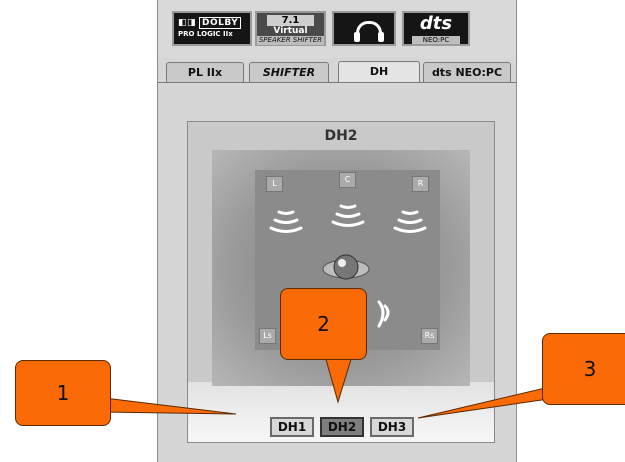  I want to click on callout-1-pointer, so click(166, 405).